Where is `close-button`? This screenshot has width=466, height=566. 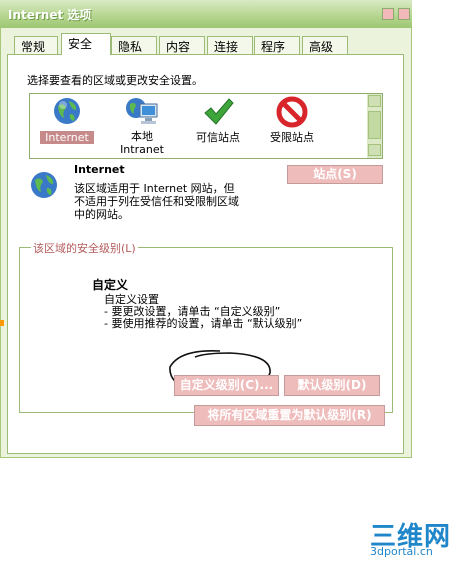
close-button is located at coordinates (404, 14).